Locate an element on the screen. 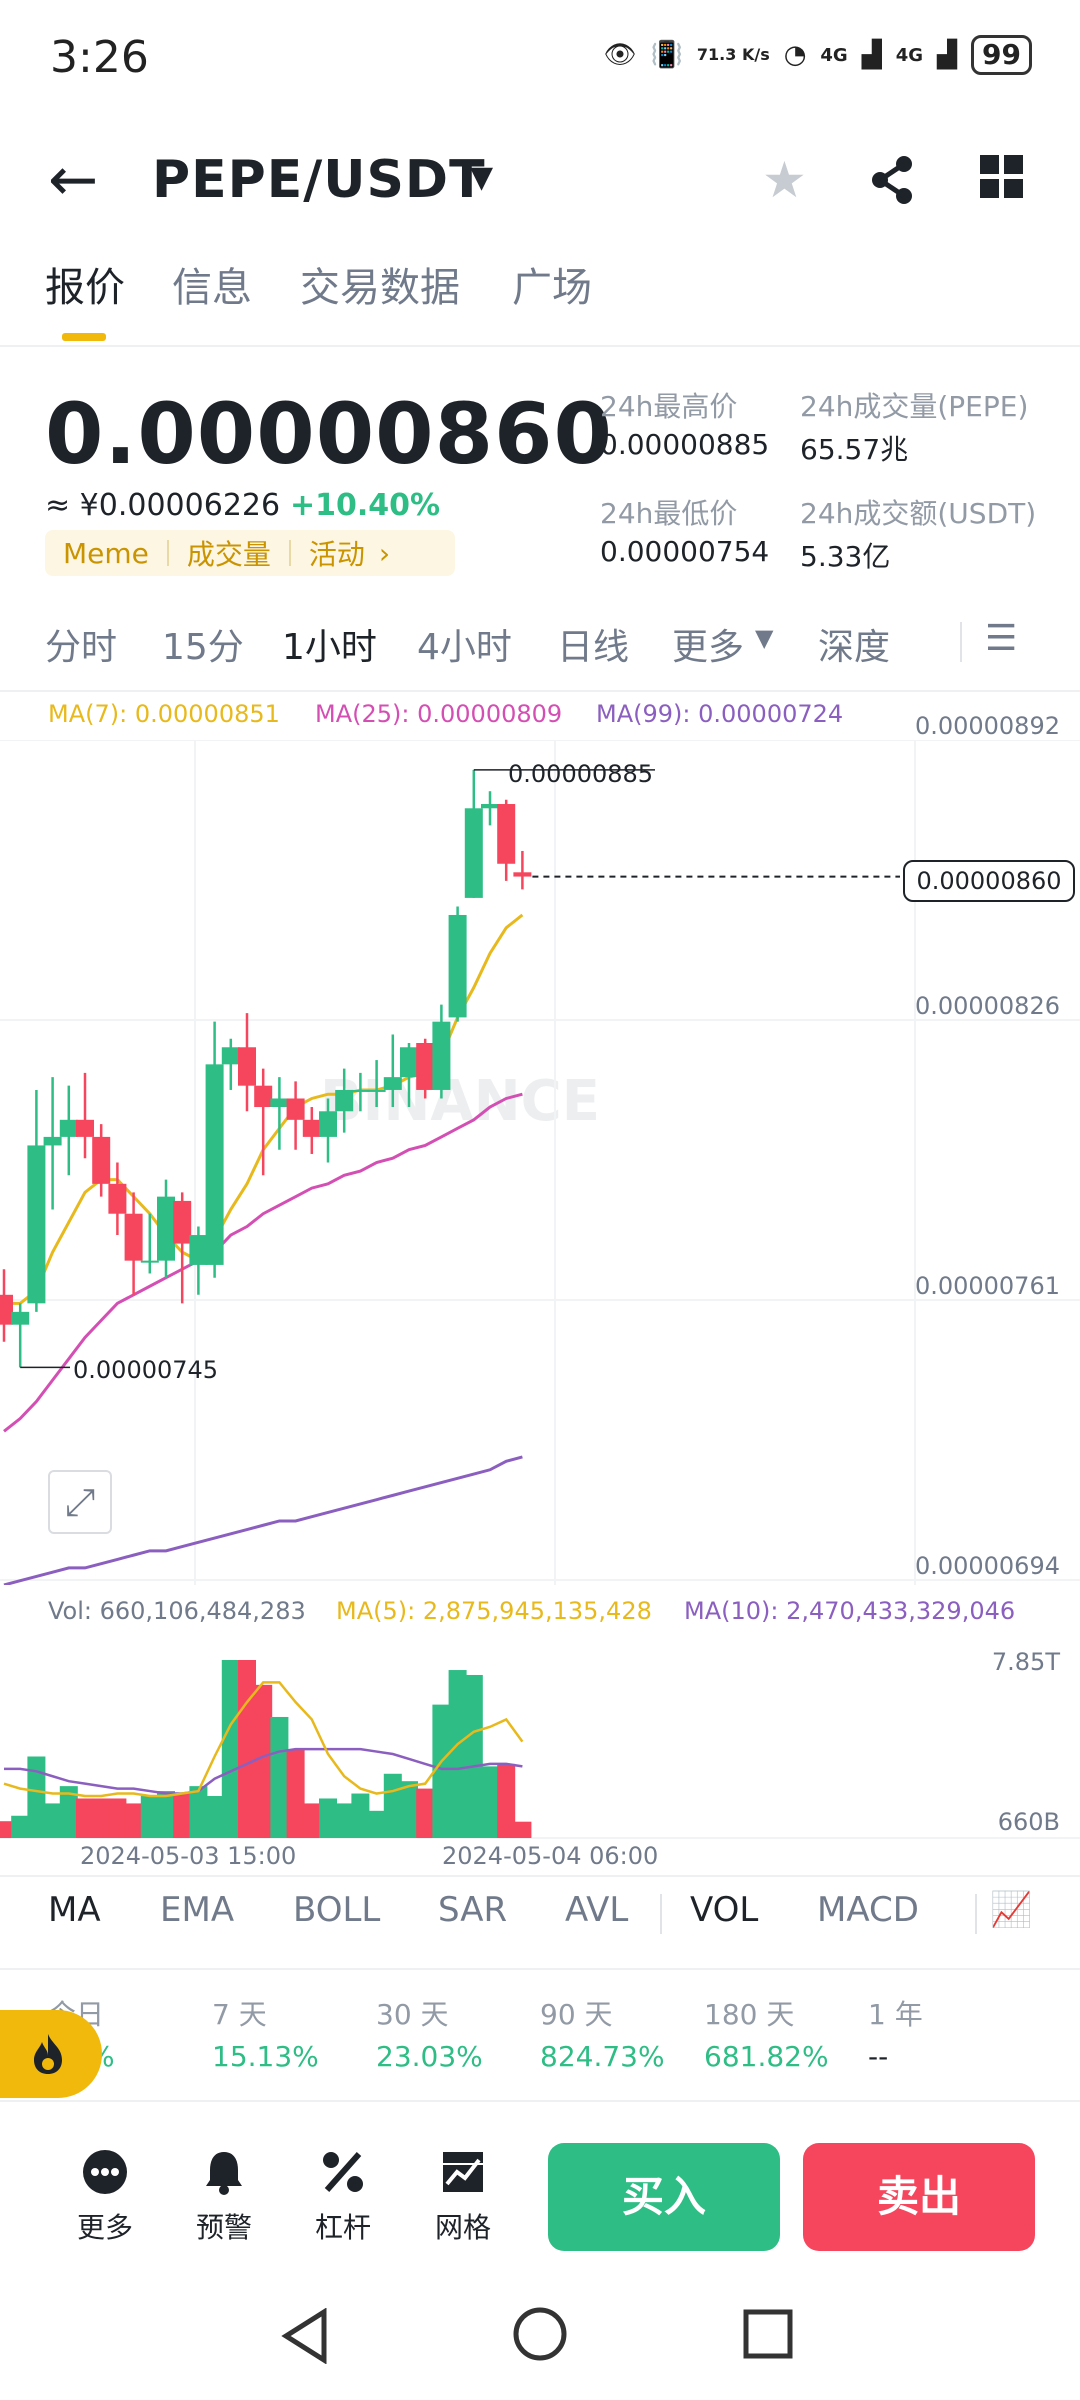  indicator-vol: VOL is located at coordinates (724, 1910).